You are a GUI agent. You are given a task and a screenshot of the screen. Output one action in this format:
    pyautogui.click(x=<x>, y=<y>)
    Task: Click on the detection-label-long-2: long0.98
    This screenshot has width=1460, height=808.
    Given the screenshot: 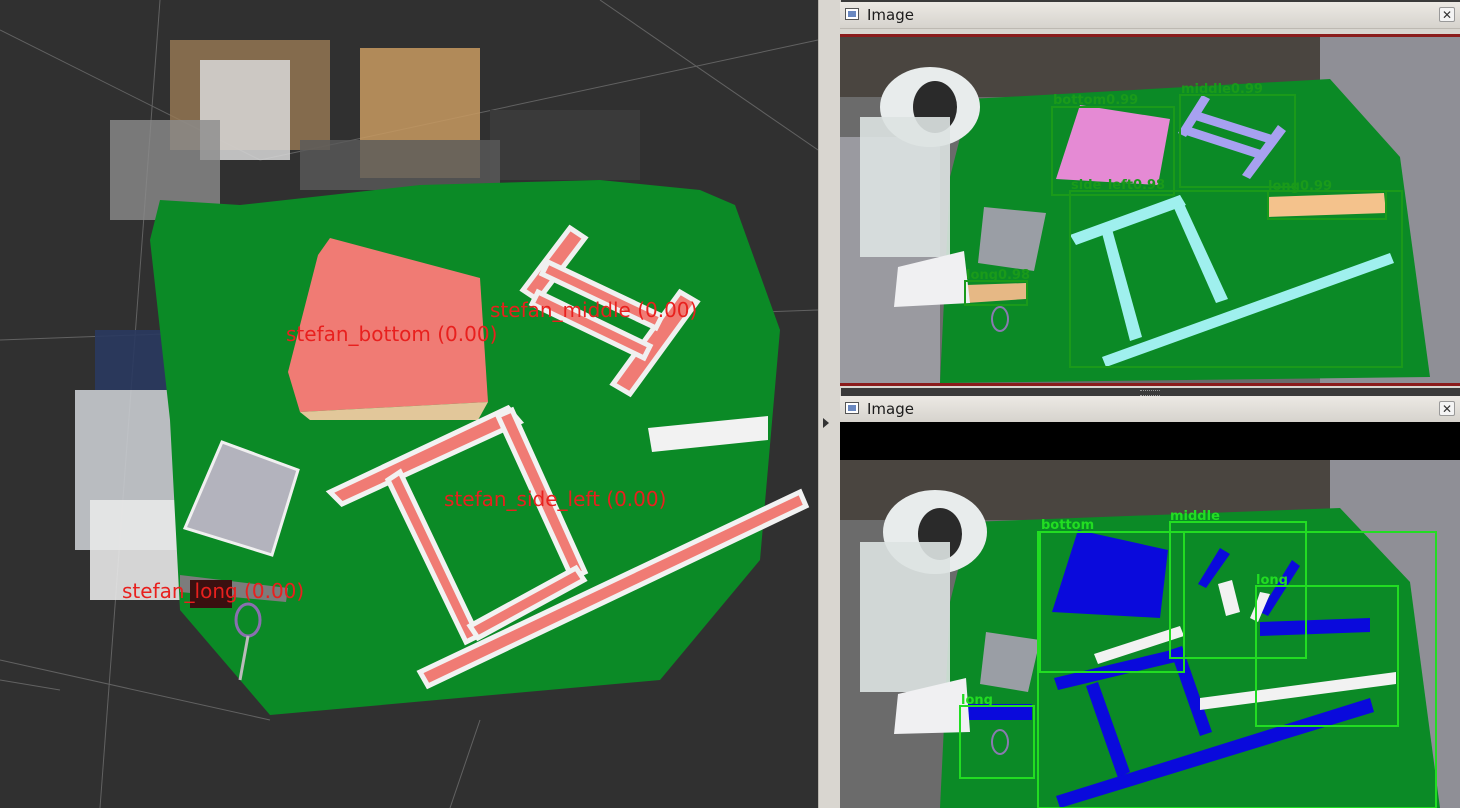 What is the action you would take?
    pyautogui.click(x=998, y=275)
    